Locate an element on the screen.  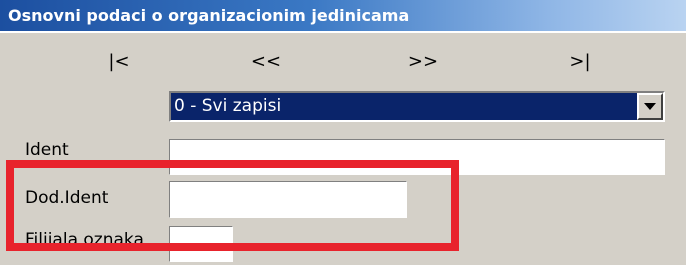
chevron-down-icon is located at coordinates (650, 106).